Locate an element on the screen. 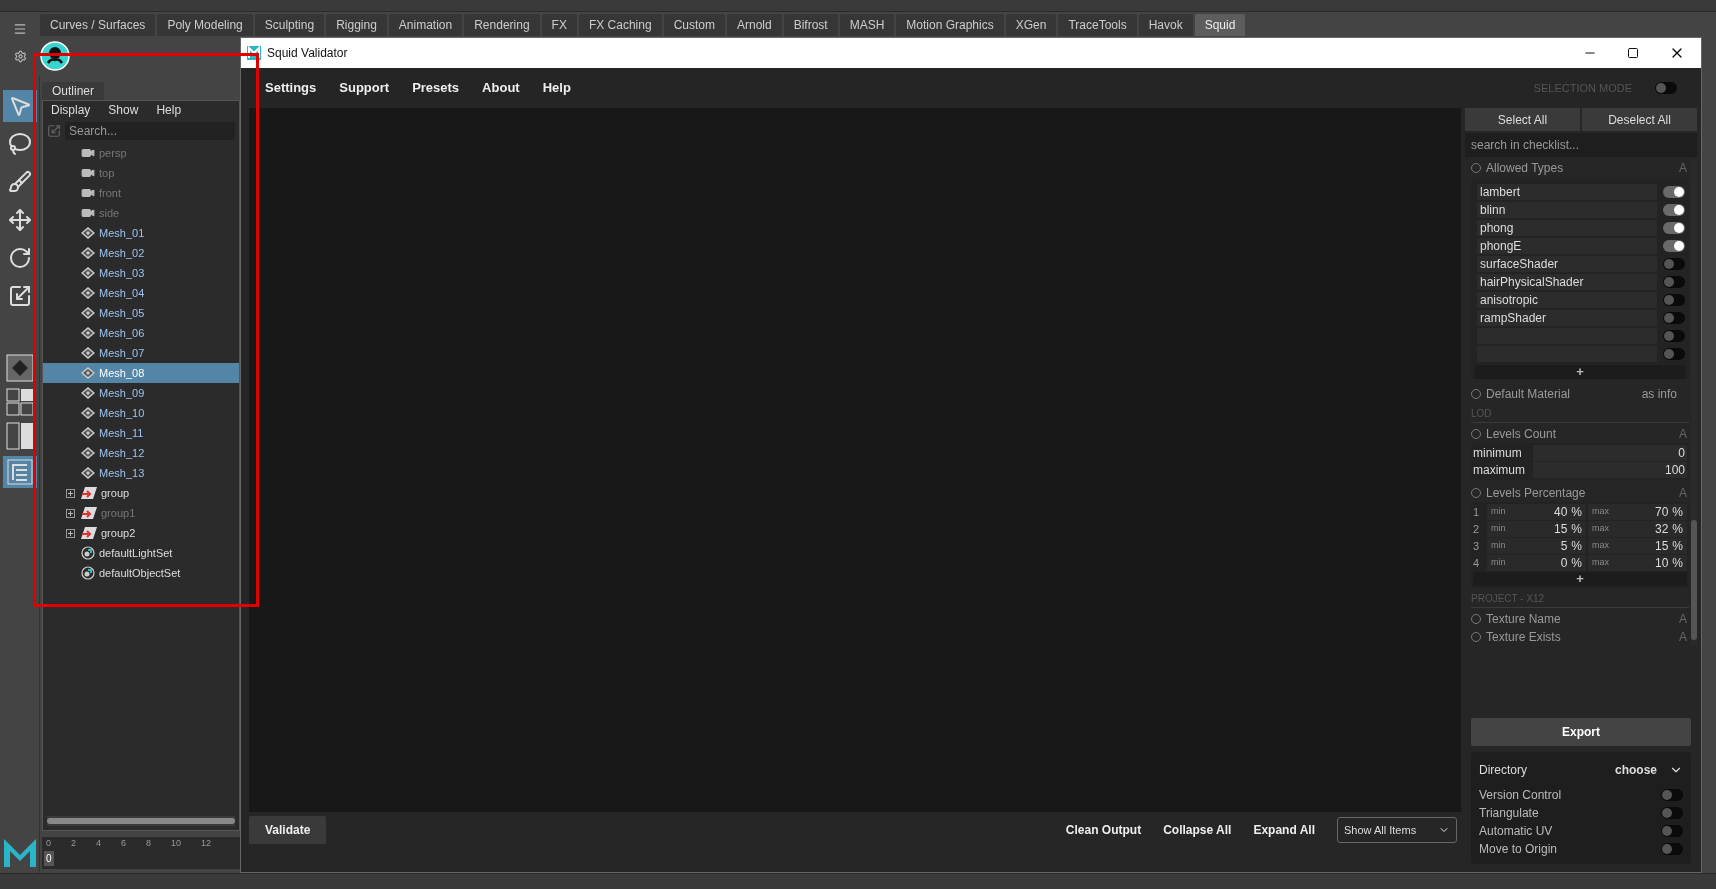 This screenshot has height=889, width=1716. layout-two-icon is located at coordinates (19, 436).